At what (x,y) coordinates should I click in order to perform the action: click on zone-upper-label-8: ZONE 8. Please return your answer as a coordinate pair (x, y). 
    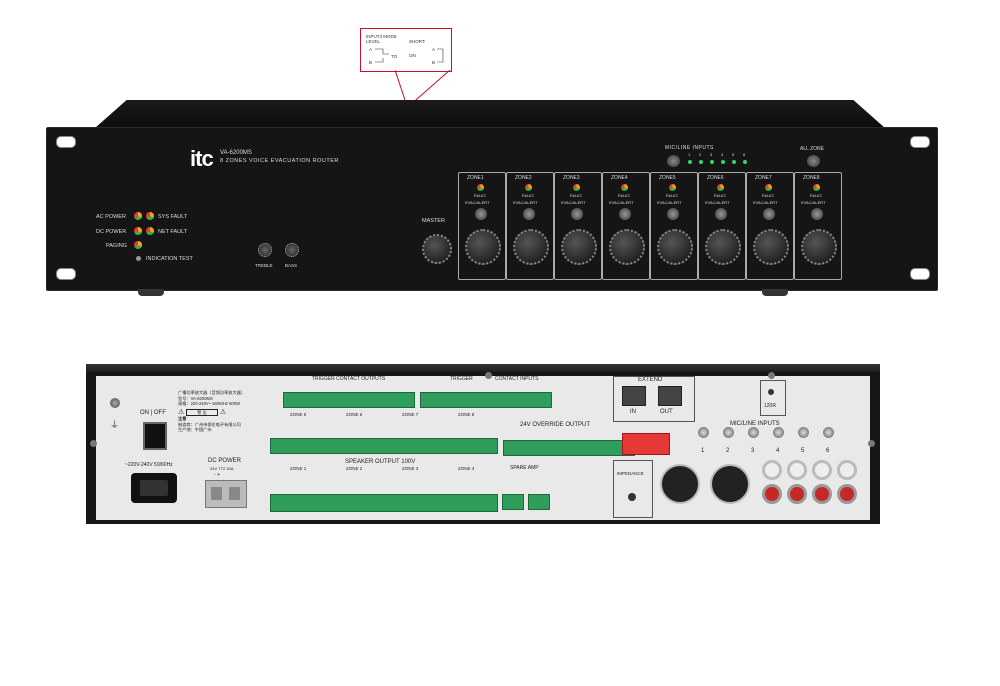
    Looking at the image, I should click on (466, 414).